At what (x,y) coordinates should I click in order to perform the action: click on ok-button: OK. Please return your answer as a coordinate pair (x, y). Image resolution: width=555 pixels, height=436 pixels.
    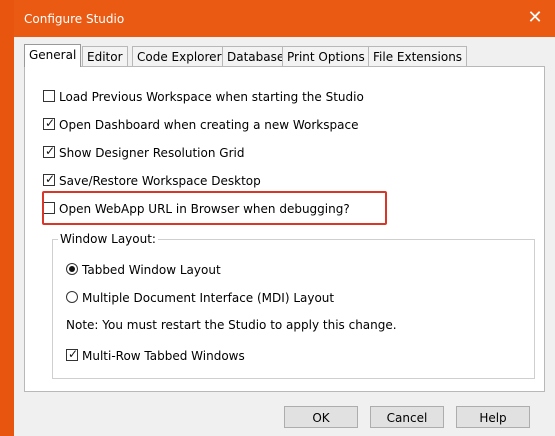
    Looking at the image, I should click on (321, 417).